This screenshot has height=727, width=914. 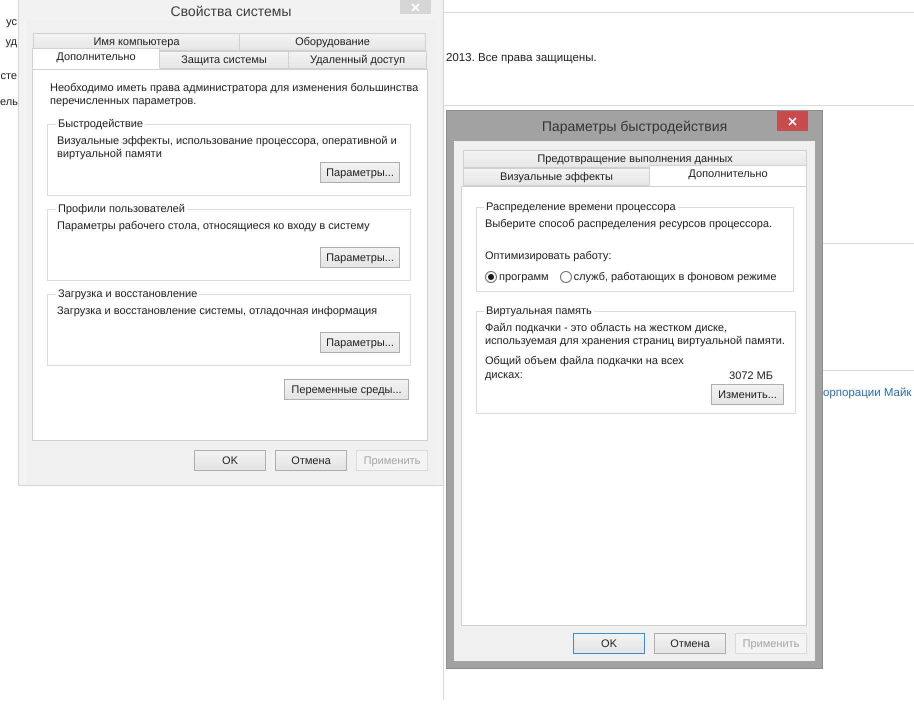 What do you see at coordinates (217, 312) in the screenshot?
I see `description-text: Загрузка и восстановление системы, отладочная информация` at bounding box center [217, 312].